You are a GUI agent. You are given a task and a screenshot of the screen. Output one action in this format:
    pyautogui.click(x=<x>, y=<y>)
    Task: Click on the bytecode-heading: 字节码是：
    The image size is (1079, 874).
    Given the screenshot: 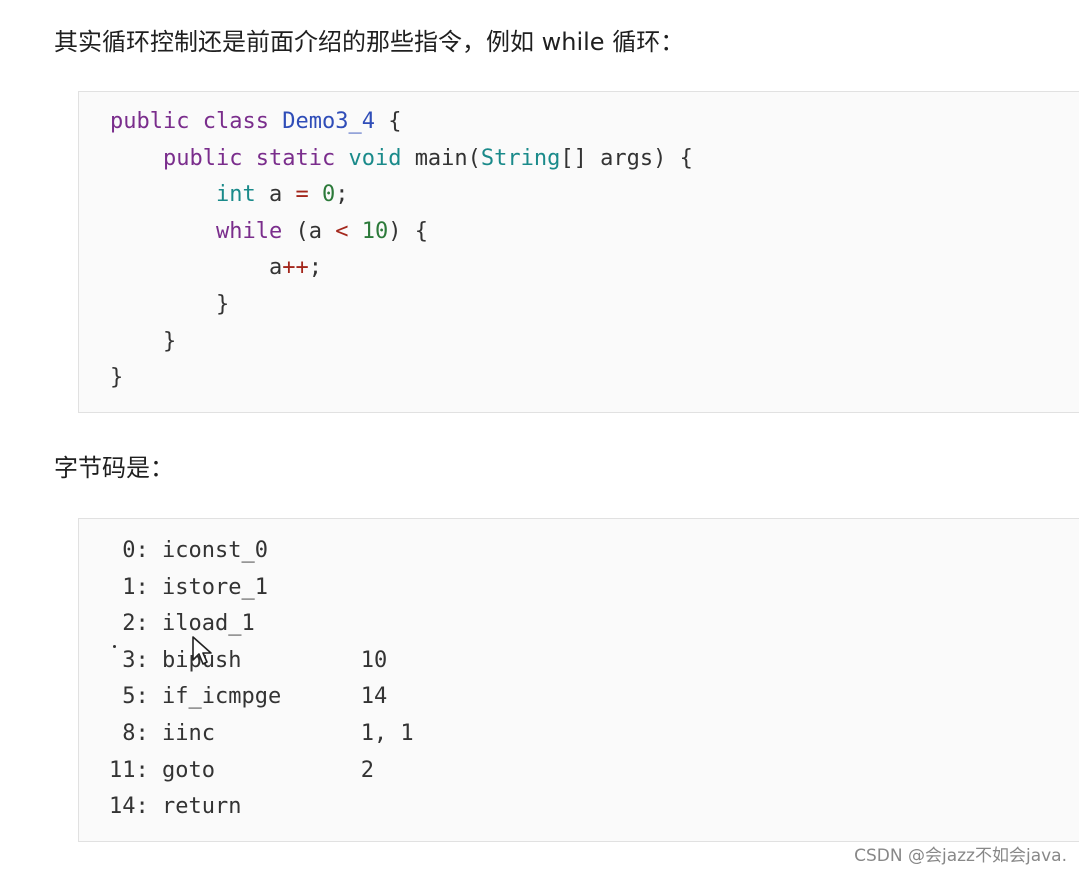 What is the action you would take?
    pyautogui.click(x=114, y=468)
    